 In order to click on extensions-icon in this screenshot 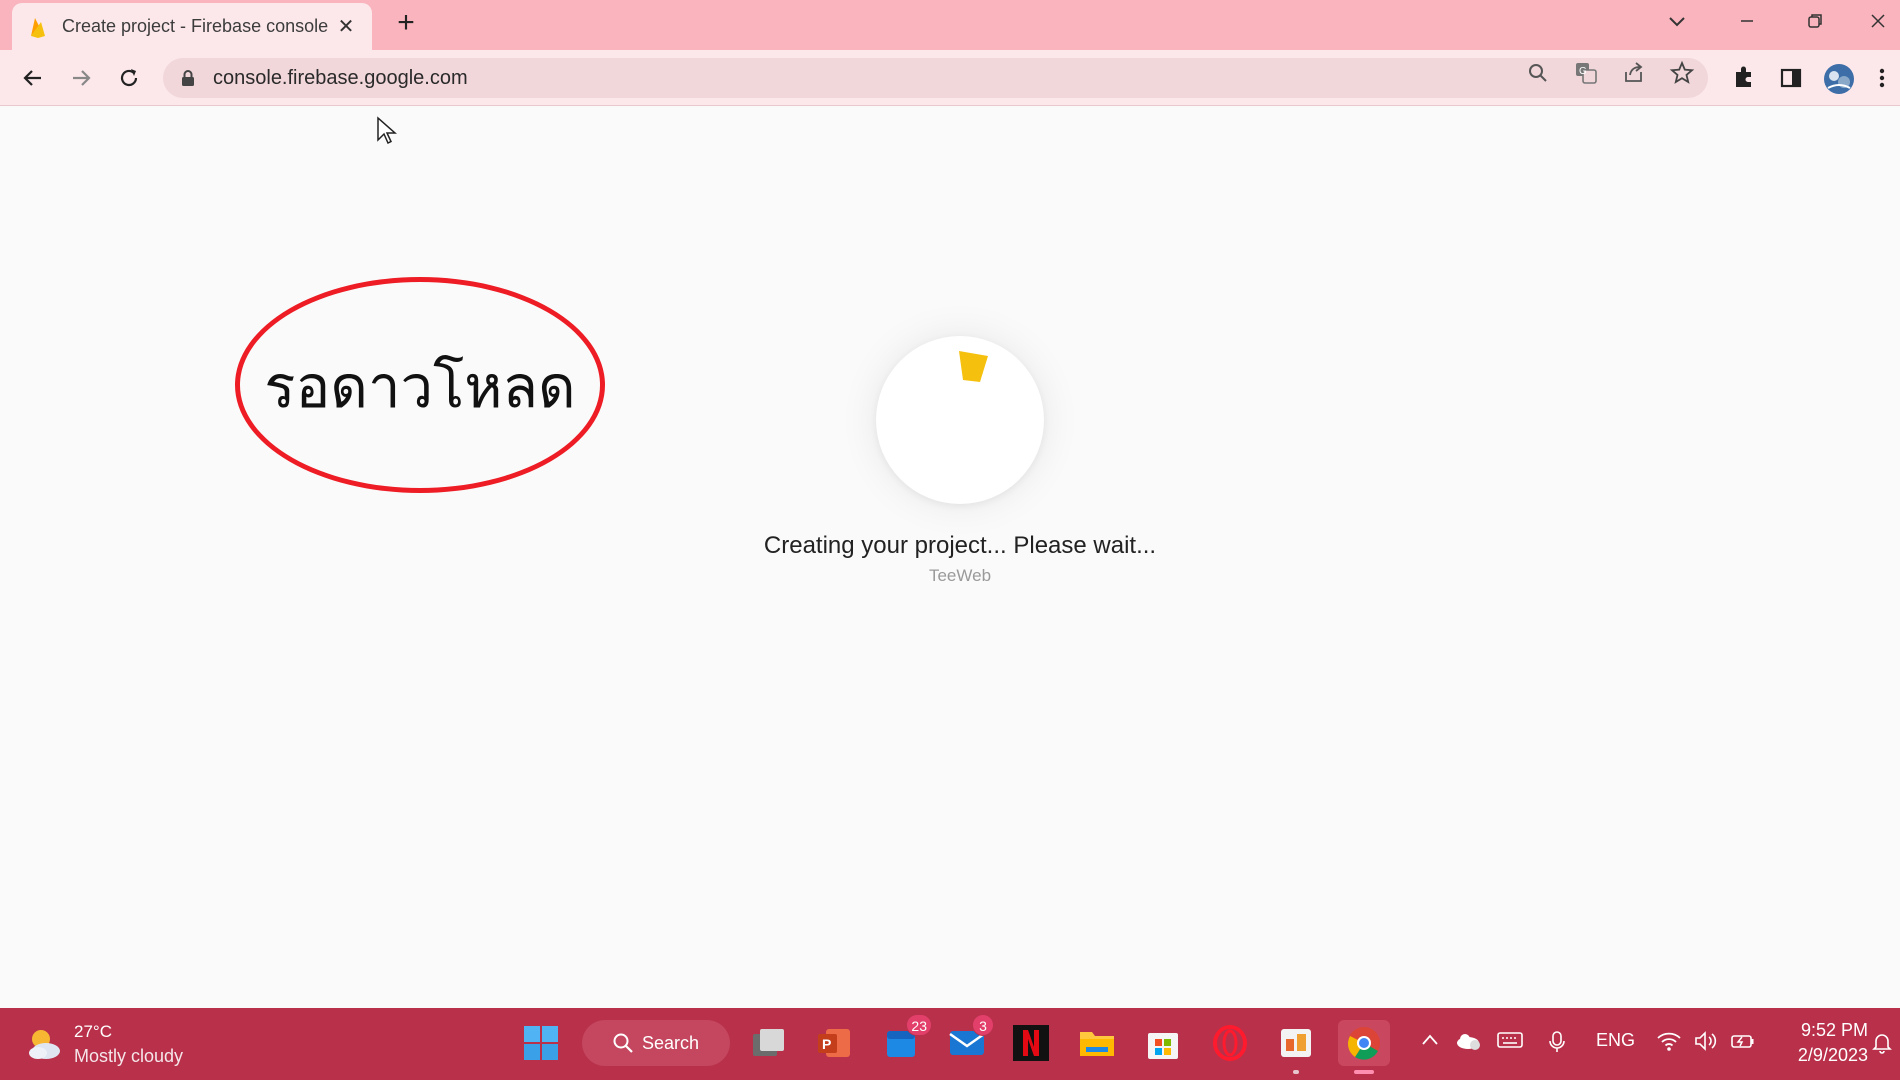, I will do `click(1744, 78)`.